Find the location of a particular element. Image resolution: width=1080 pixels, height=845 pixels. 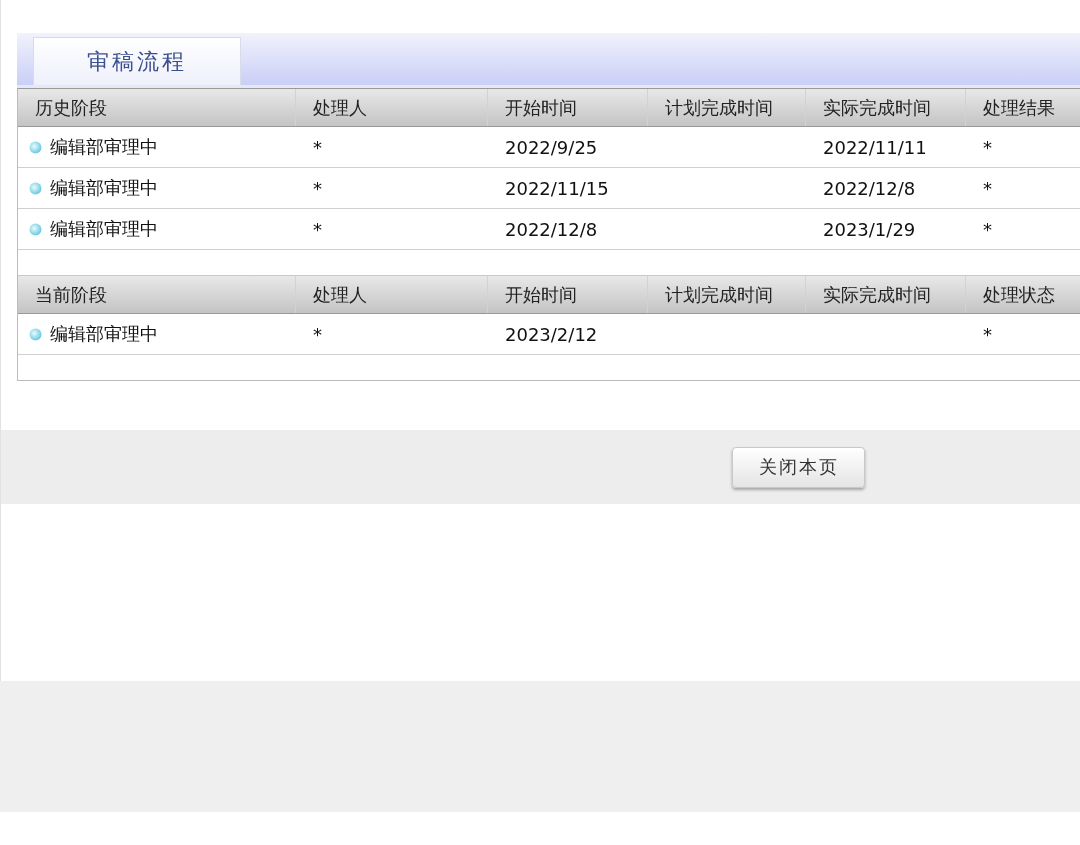

column-header: 当前阶段 is located at coordinates (157, 294).